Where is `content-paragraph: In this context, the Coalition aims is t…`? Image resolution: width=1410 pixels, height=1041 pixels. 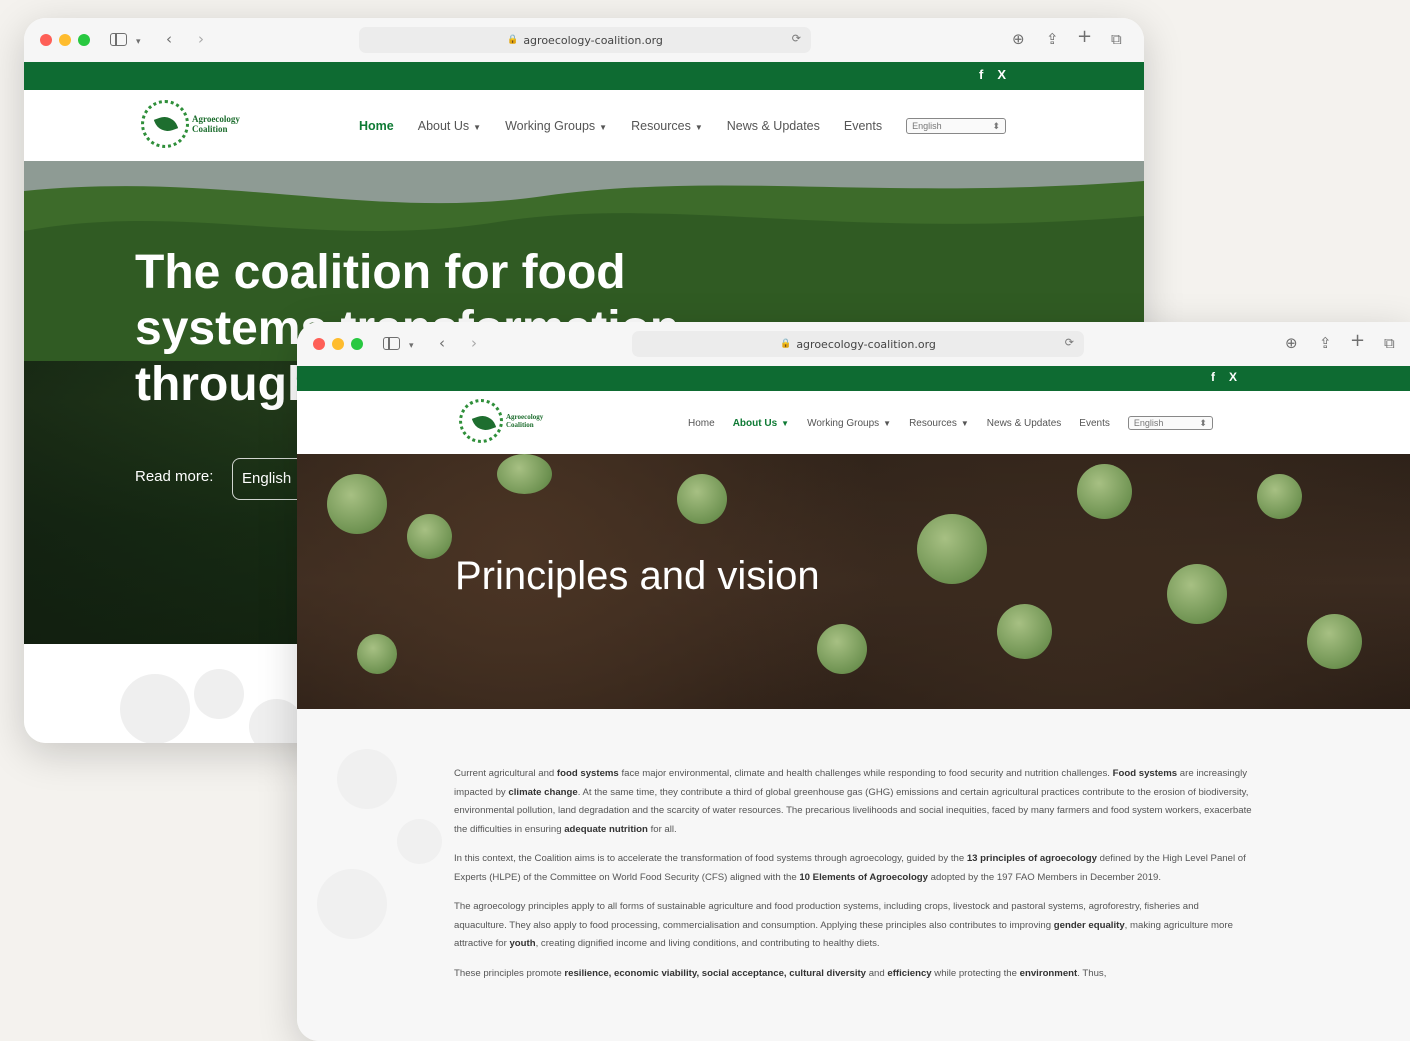
content-paragraph: In this context, the Coalition aims is t… is located at coordinates (850, 868).